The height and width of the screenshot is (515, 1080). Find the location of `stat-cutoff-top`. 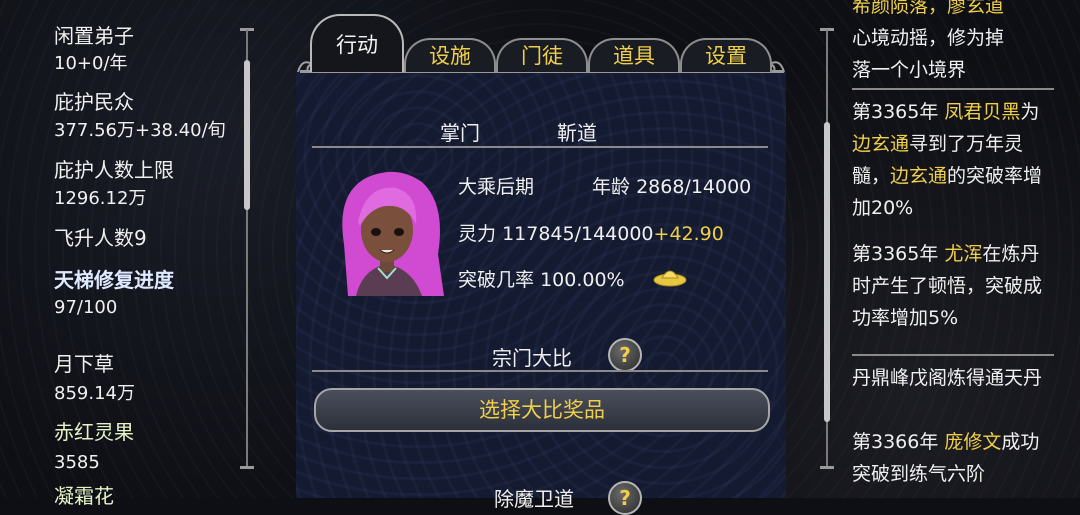

stat-cutoff-top is located at coordinates (57, 6).